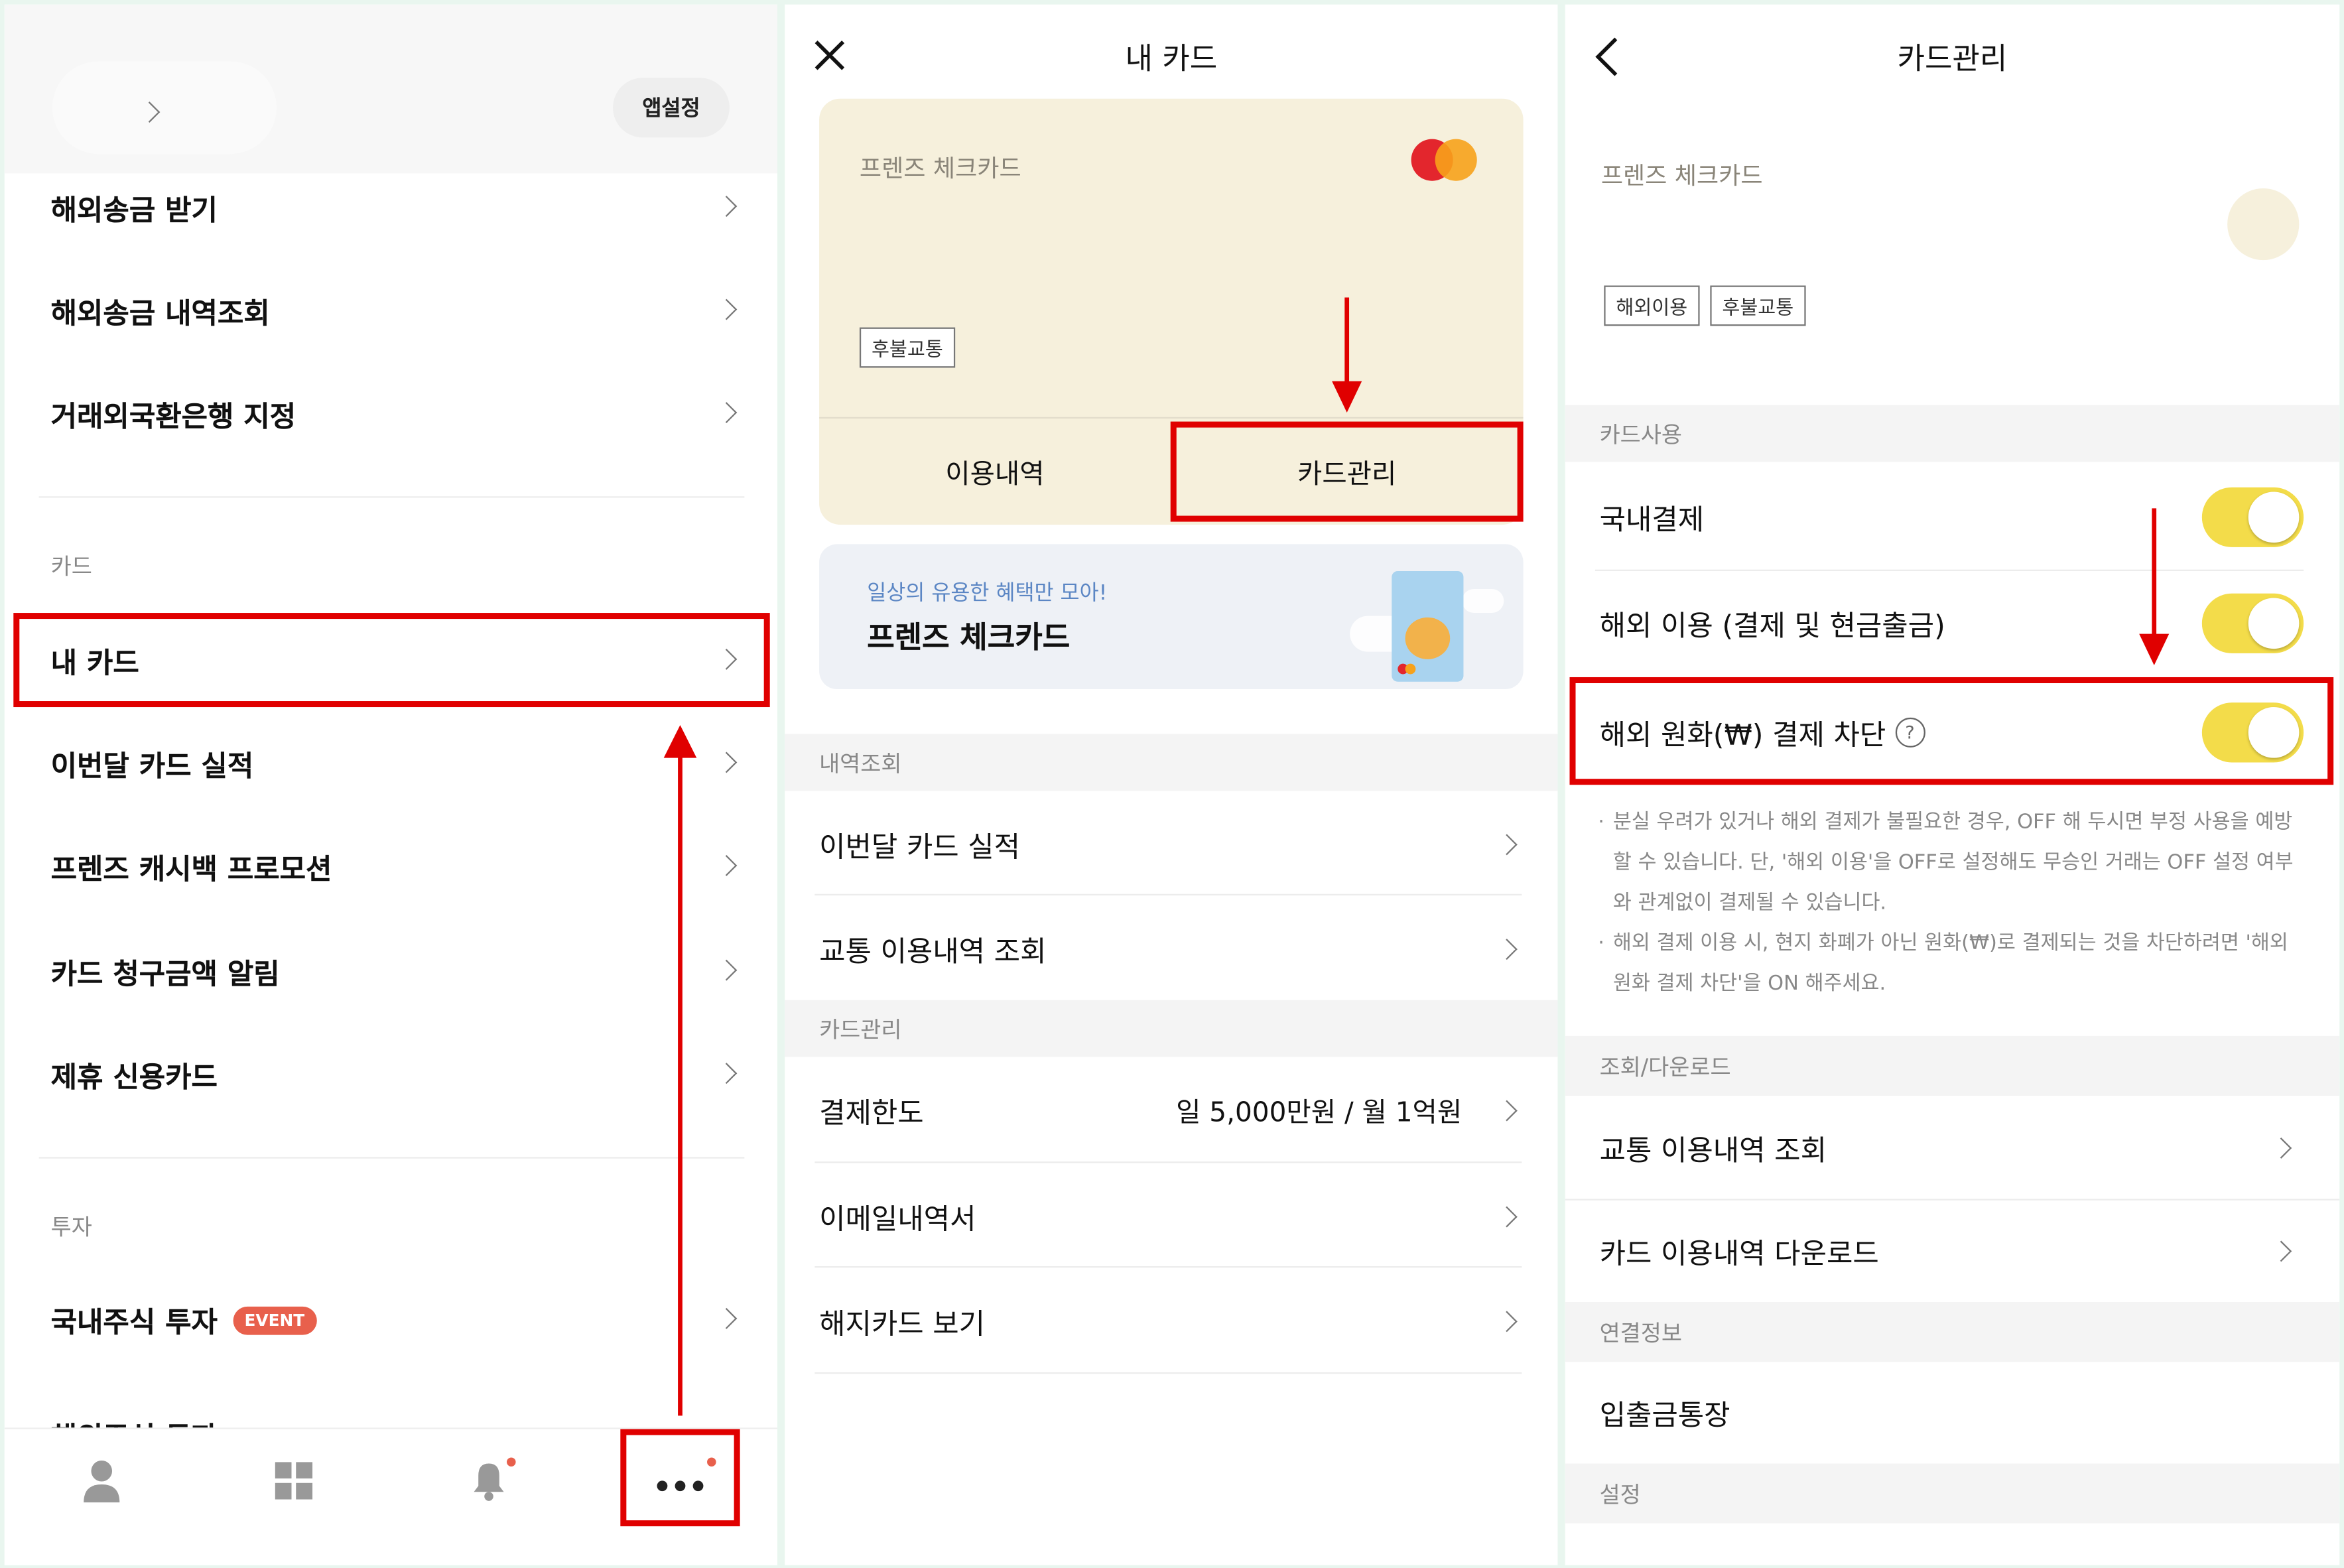 The image size is (2344, 1568). I want to click on section-card-usage: 카드사용, so click(1952, 434).